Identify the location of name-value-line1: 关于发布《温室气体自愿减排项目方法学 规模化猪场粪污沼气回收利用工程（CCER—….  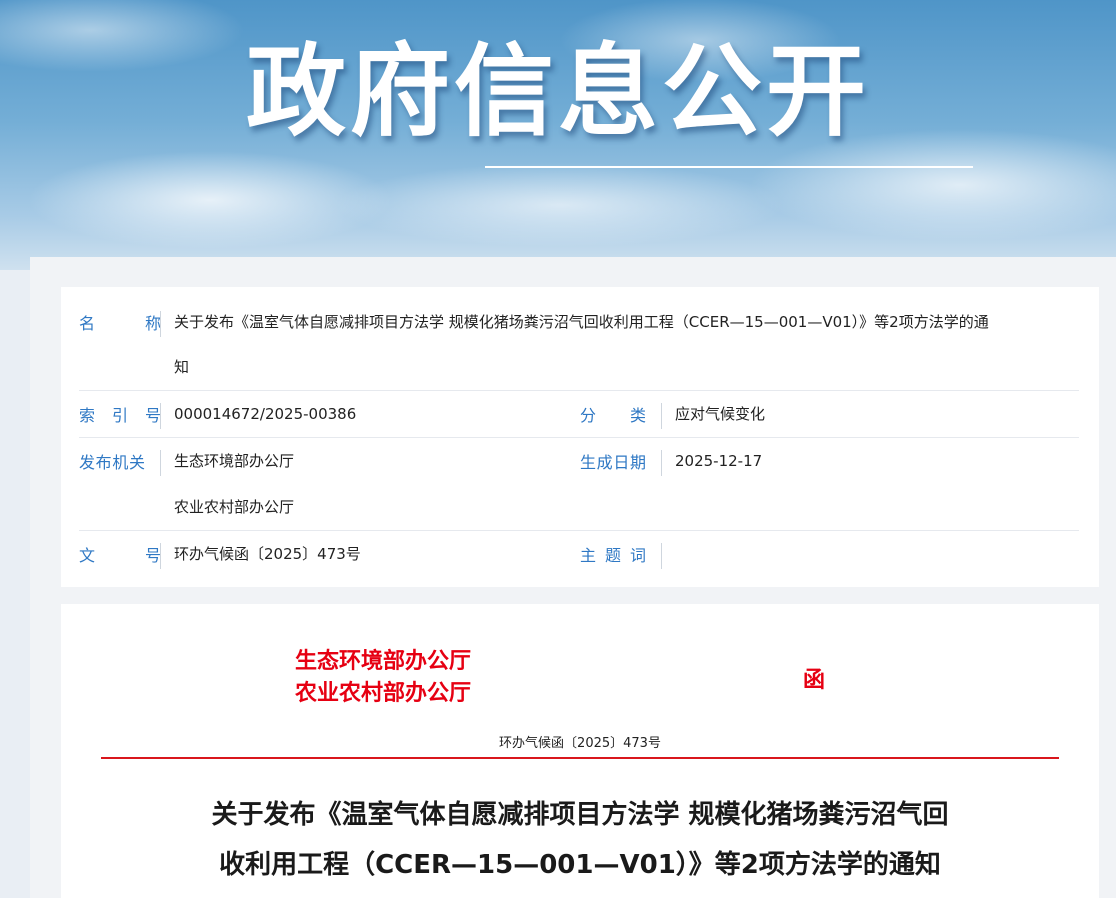
(581, 322).